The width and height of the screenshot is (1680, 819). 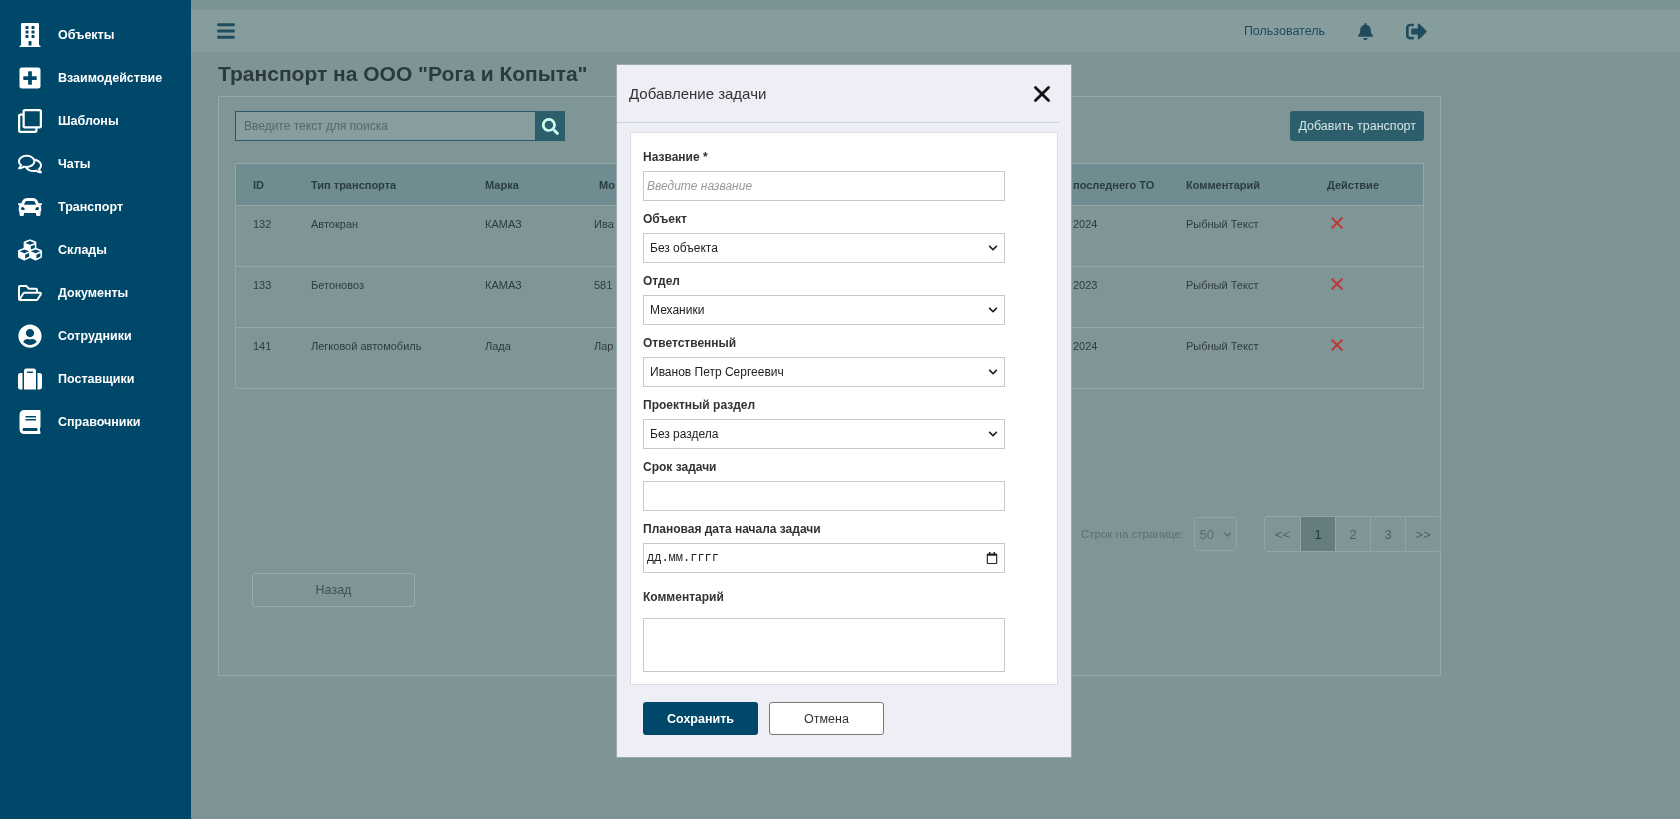 I want to click on sidebar-item: Документы, so click(x=95, y=292).